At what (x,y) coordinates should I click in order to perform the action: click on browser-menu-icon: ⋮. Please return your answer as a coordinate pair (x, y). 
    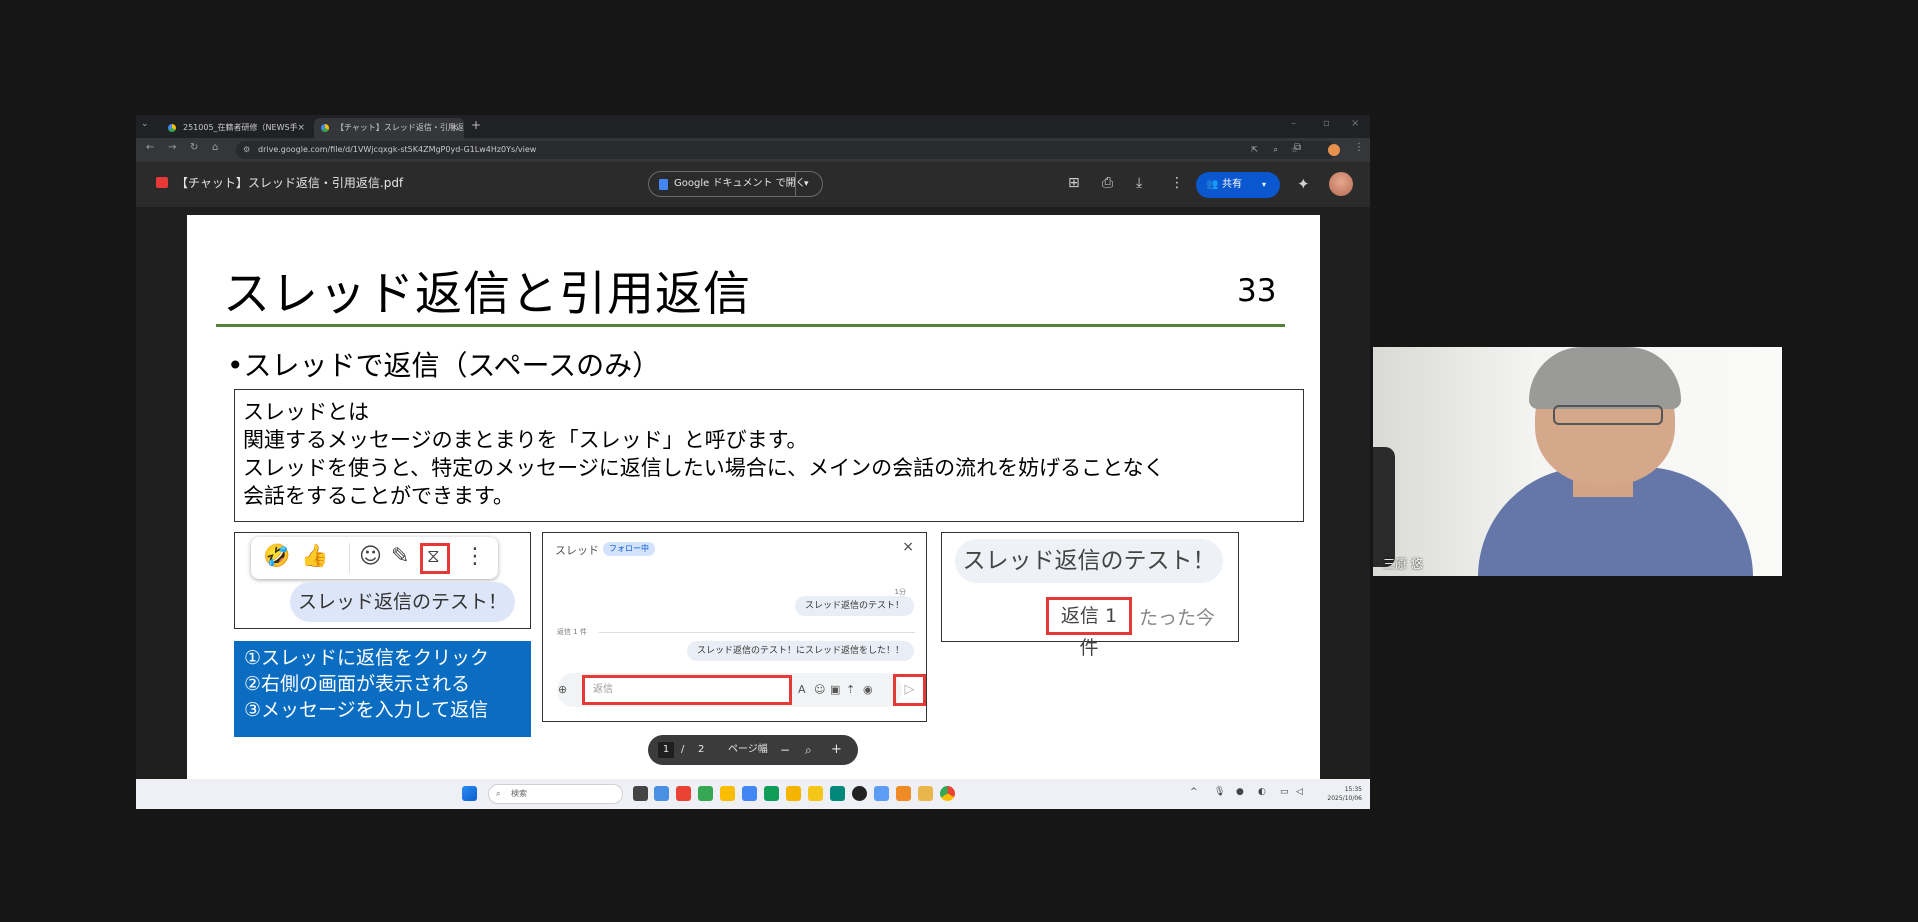
    Looking at the image, I should click on (1359, 147).